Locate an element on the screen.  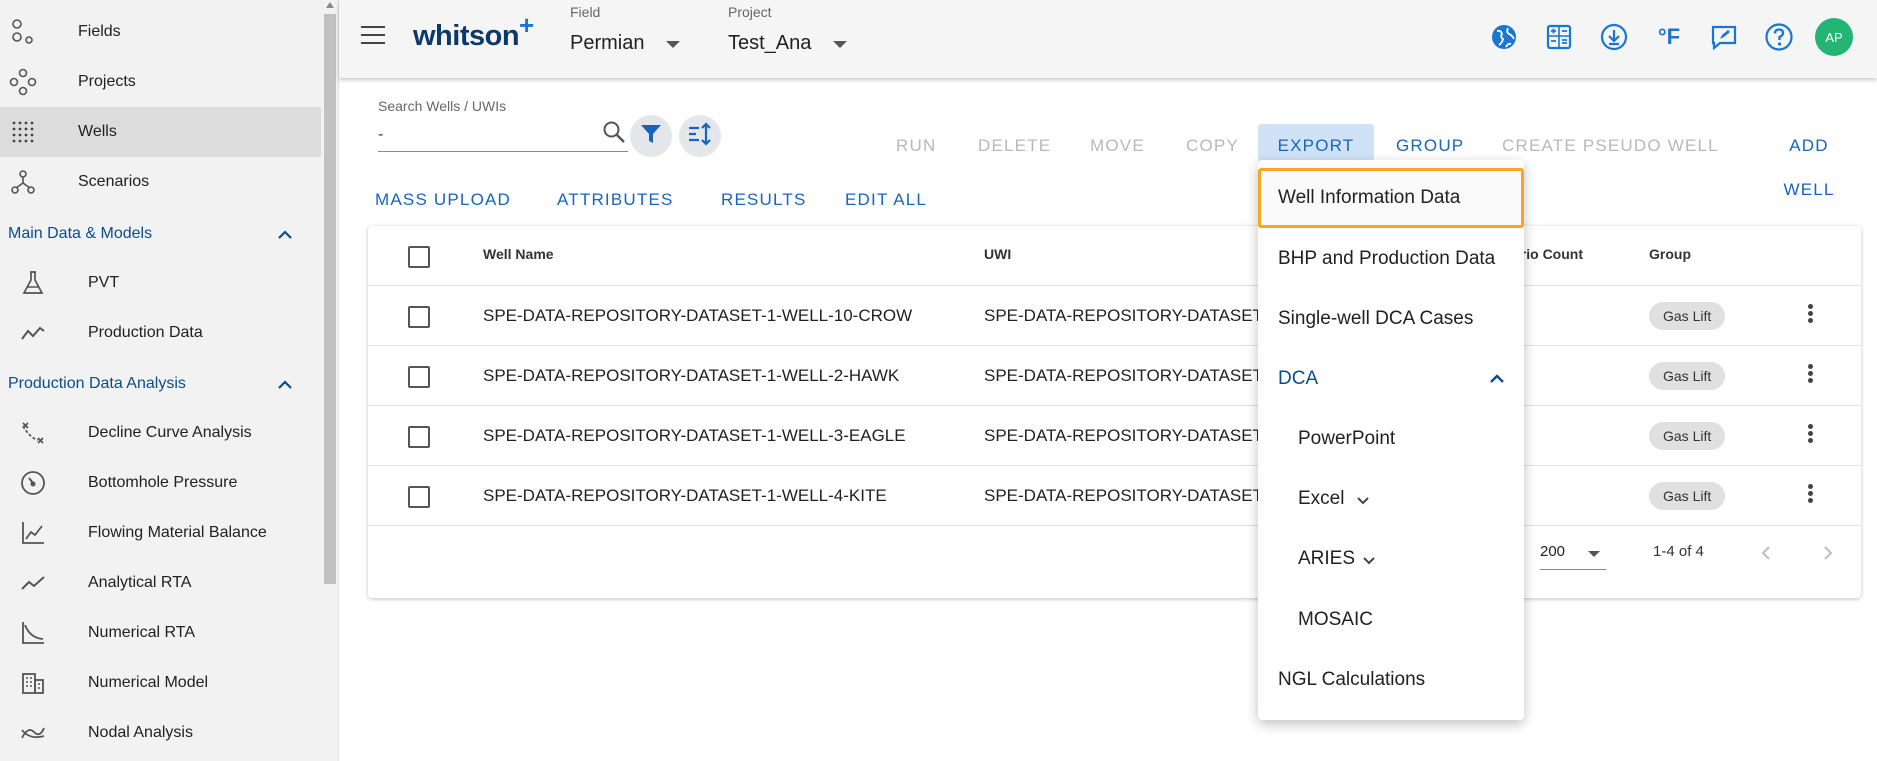
filter-button is located at coordinates (651, 136).